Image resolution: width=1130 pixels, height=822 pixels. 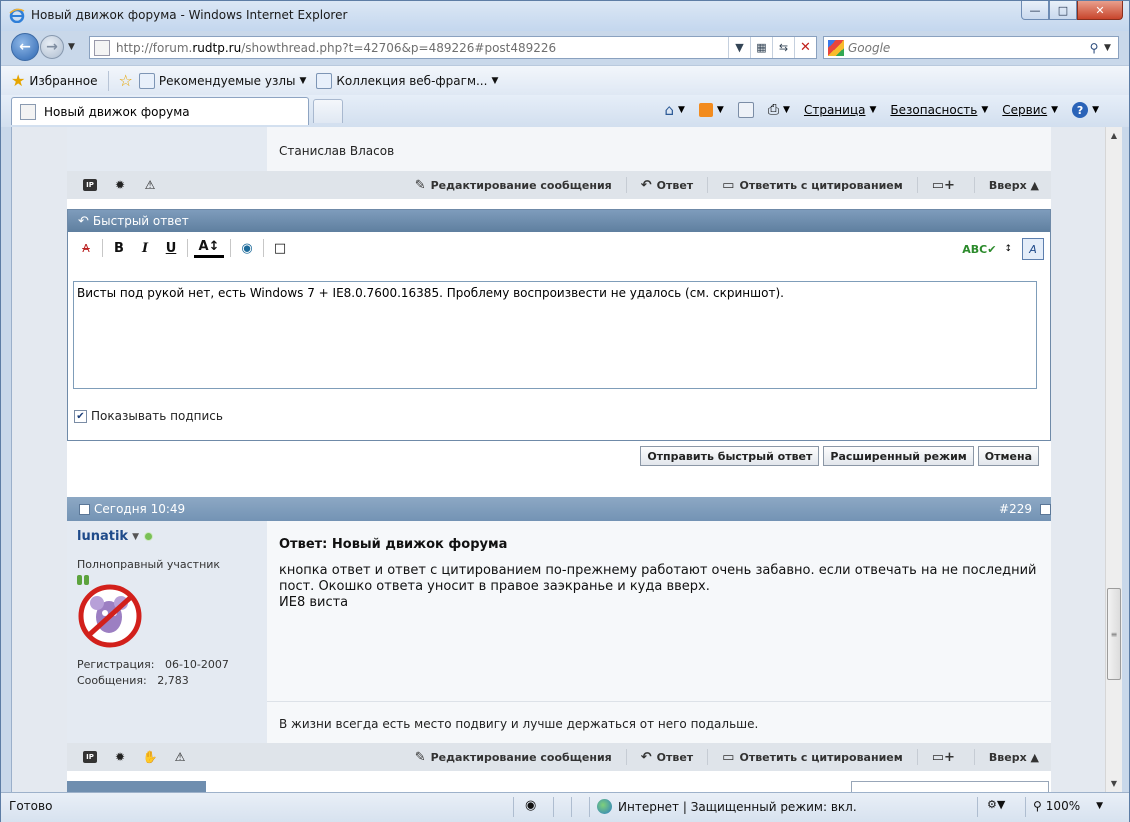 What do you see at coordinates (745, 110) in the screenshot?
I see `mail-icon` at bounding box center [745, 110].